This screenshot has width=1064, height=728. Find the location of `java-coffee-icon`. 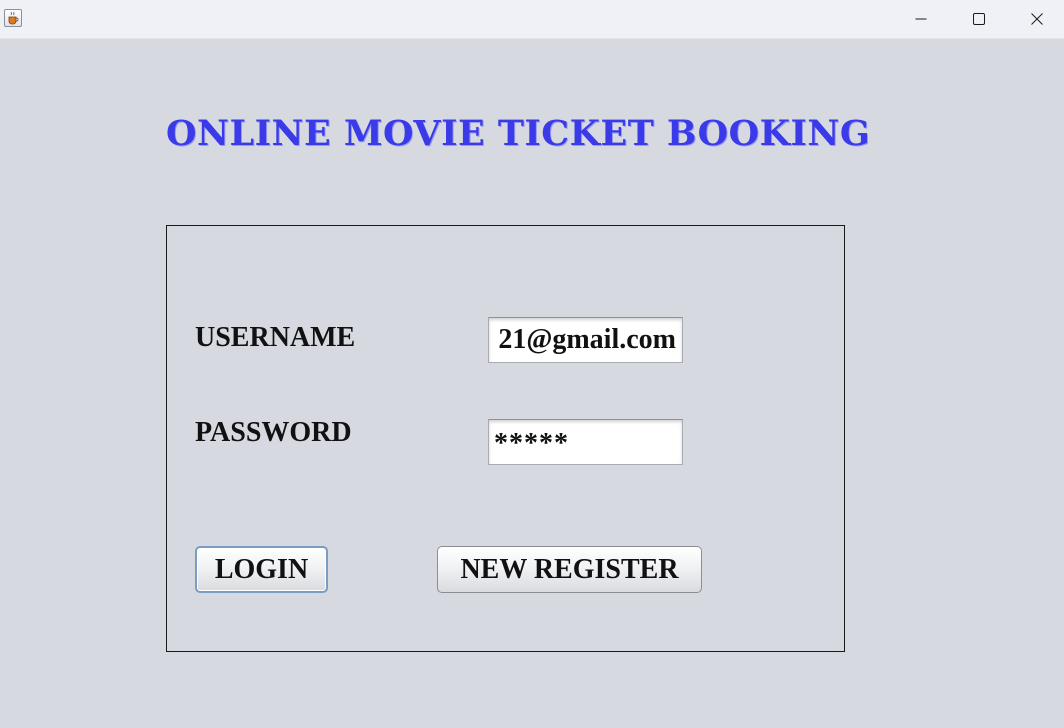

java-coffee-icon is located at coordinates (13, 18).